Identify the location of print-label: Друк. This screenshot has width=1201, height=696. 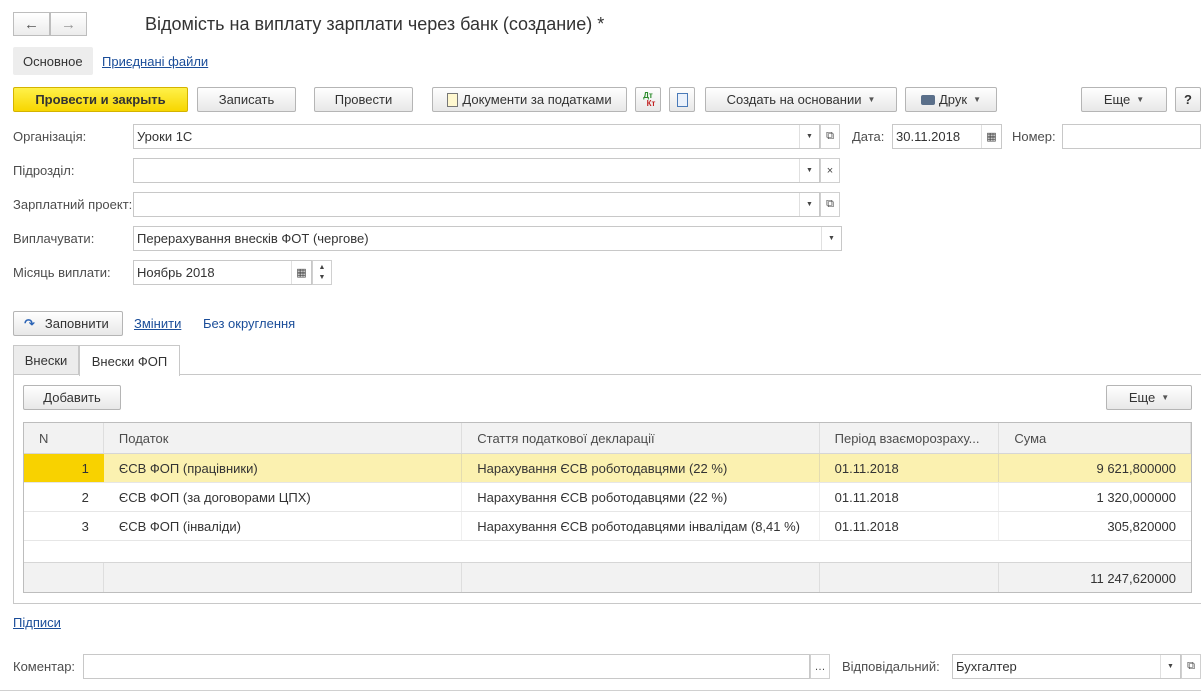
(953, 99).